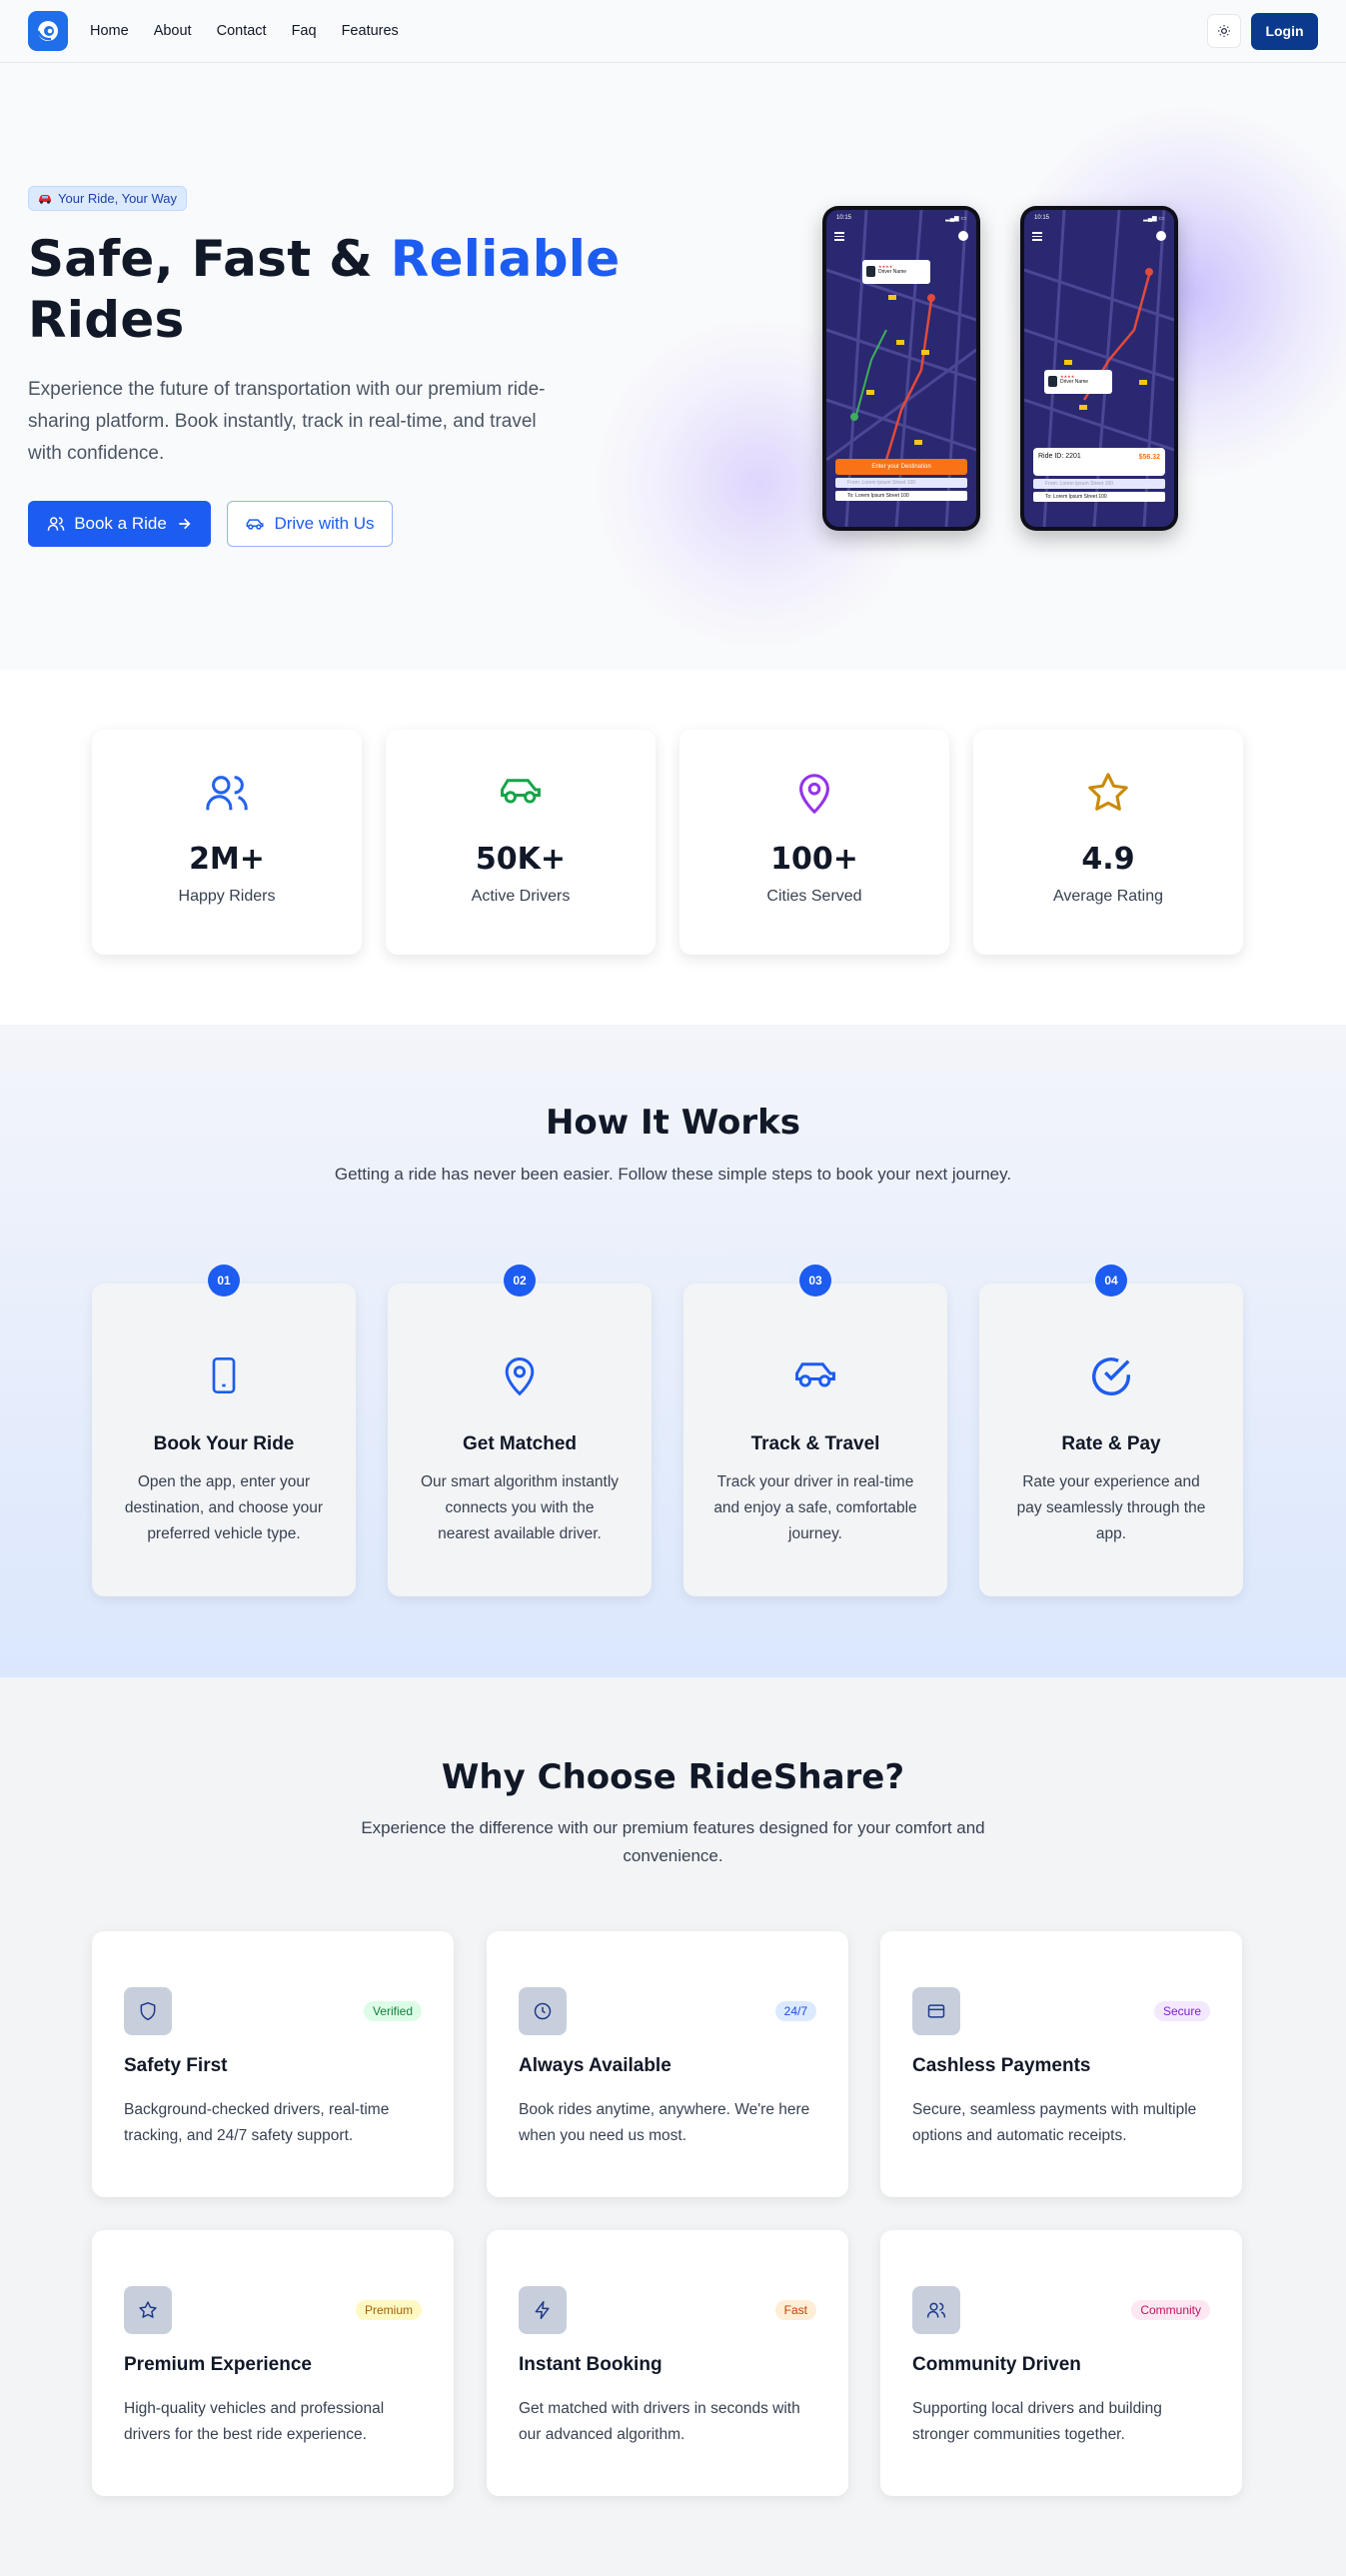 The image size is (1346, 2576). I want to click on drive-with-us-button: Drive with Us, so click(310, 524).